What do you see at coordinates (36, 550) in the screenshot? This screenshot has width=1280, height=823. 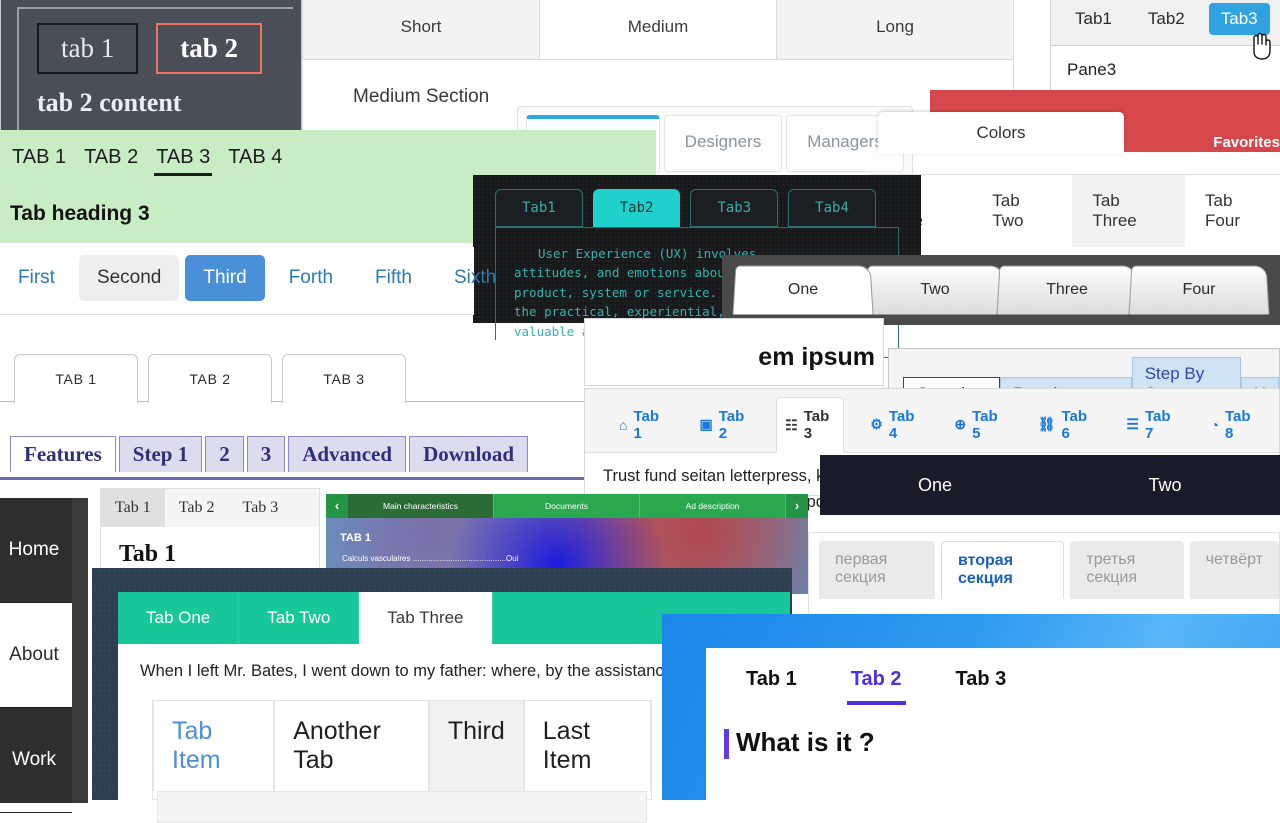 I see `nav-item-home: Home` at bounding box center [36, 550].